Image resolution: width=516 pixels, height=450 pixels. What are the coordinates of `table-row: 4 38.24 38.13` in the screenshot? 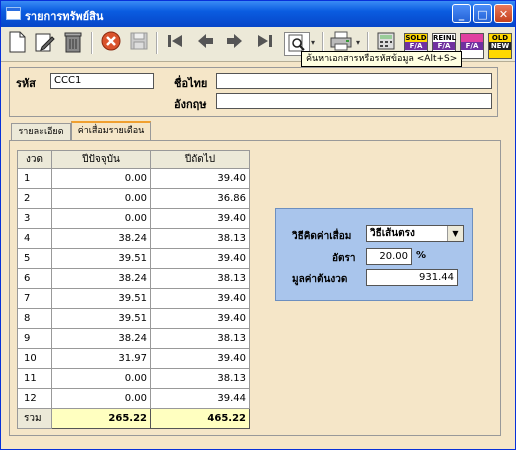 It's located at (133, 238).